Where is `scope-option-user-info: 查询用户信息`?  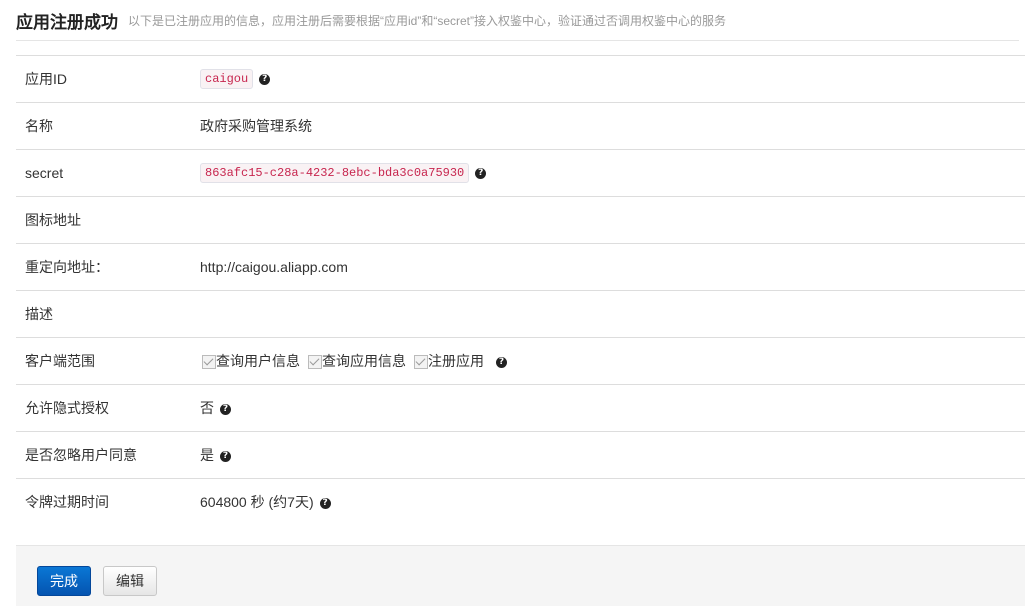
scope-option-user-info: 查询用户信息 is located at coordinates (250, 361).